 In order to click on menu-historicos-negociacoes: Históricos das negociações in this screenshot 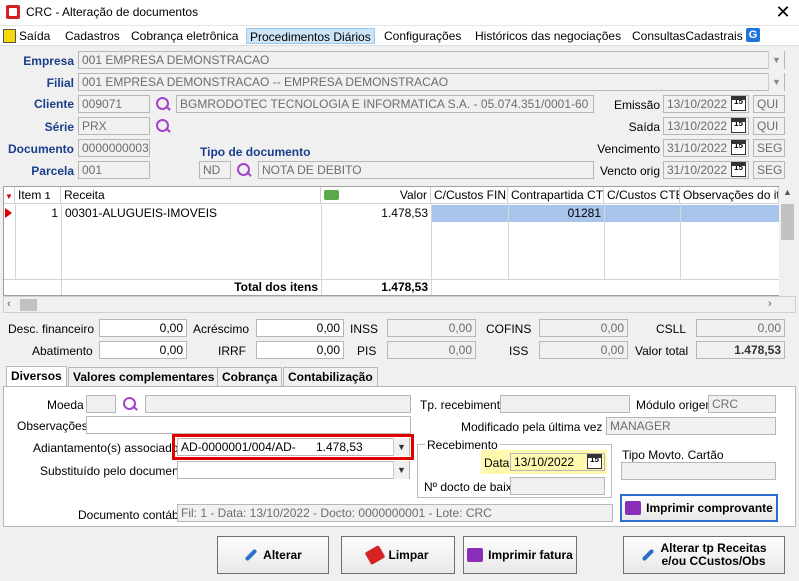, I will do `click(548, 36)`.